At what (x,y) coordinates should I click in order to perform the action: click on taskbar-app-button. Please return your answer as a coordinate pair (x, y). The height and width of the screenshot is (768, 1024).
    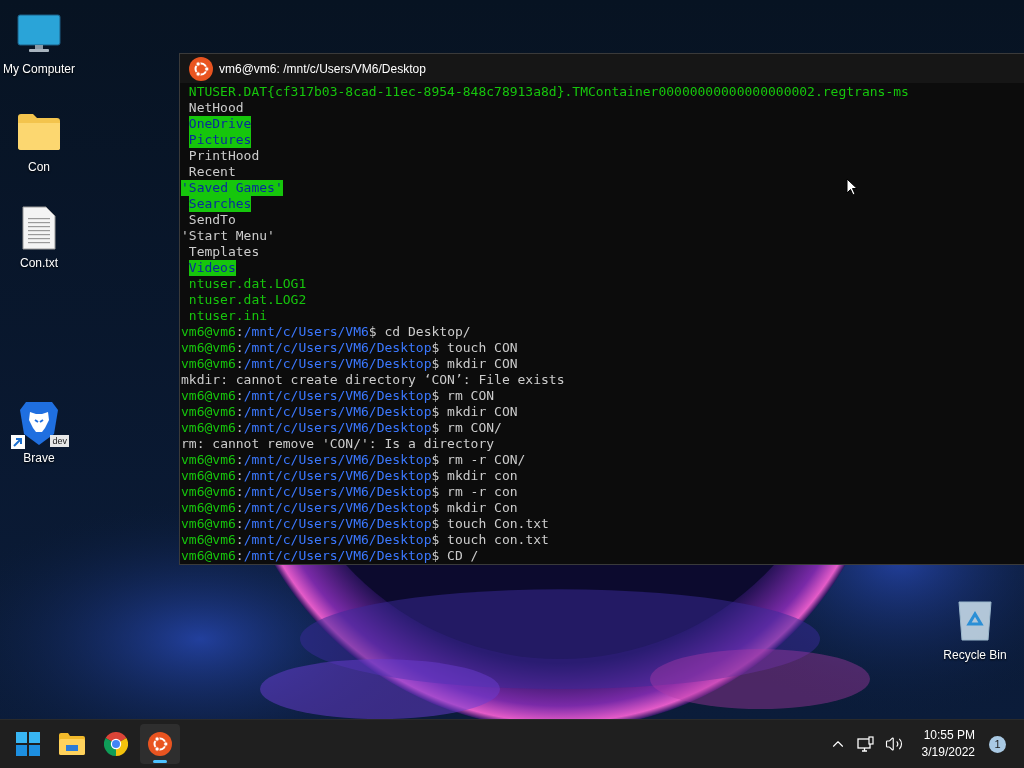
    Looking at the image, I should click on (160, 744).